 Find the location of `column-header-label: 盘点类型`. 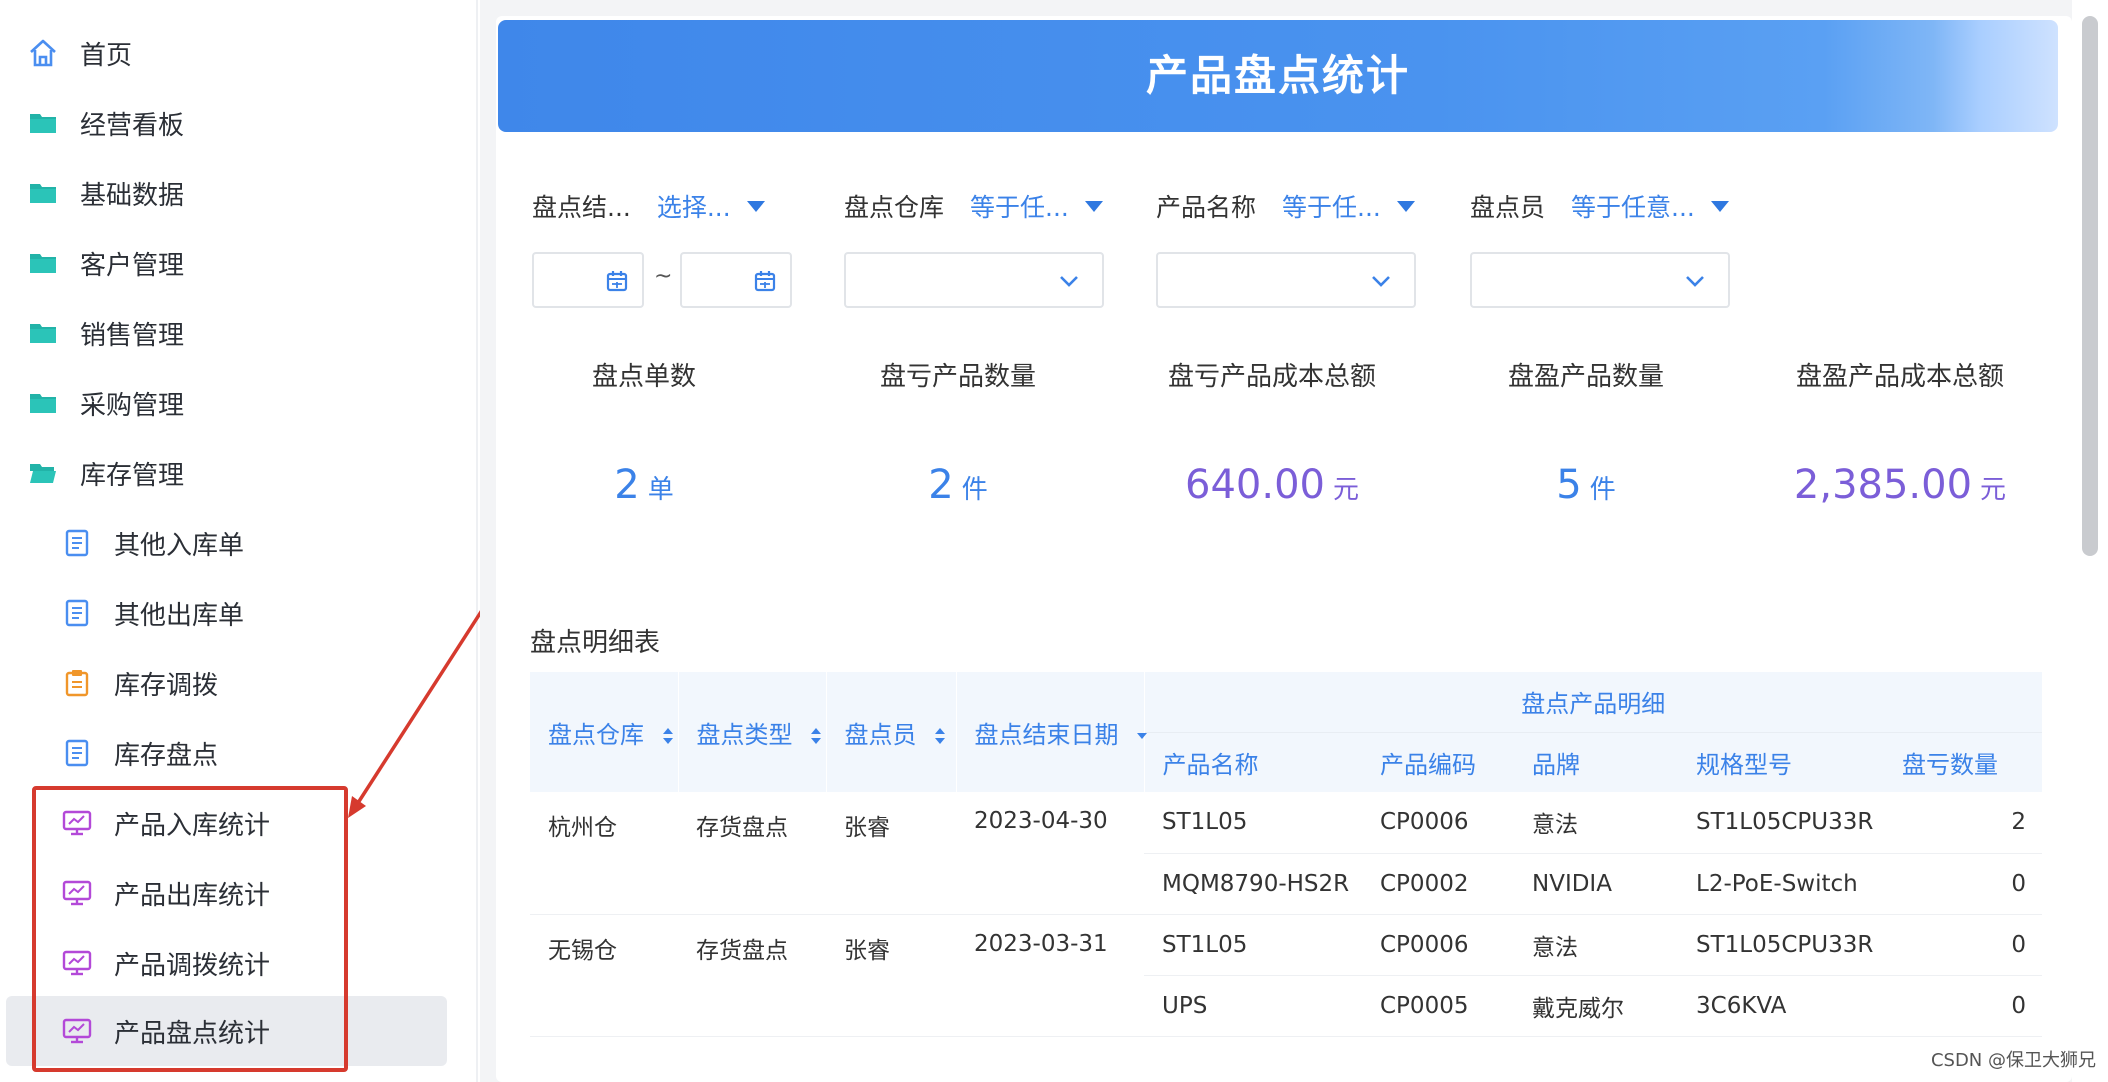

column-header-label: 盘点类型 is located at coordinates (744, 734).